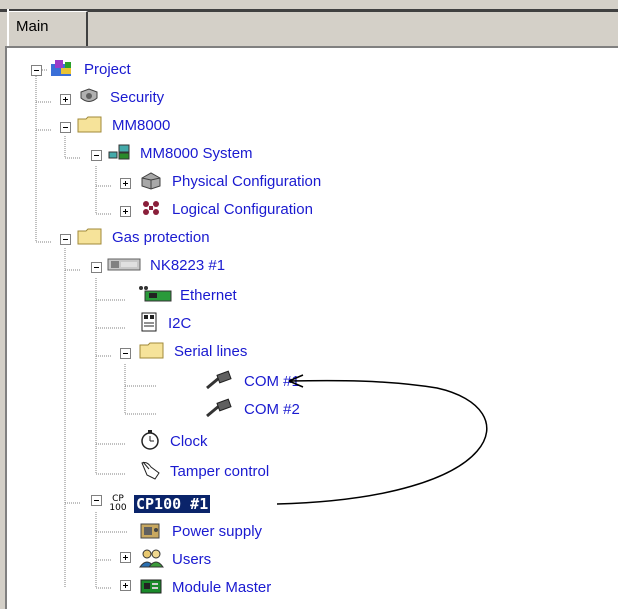  What do you see at coordinates (217, 531) in the screenshot?
I see `tree-item-label: Power supply` at bounding box center [217, 531].